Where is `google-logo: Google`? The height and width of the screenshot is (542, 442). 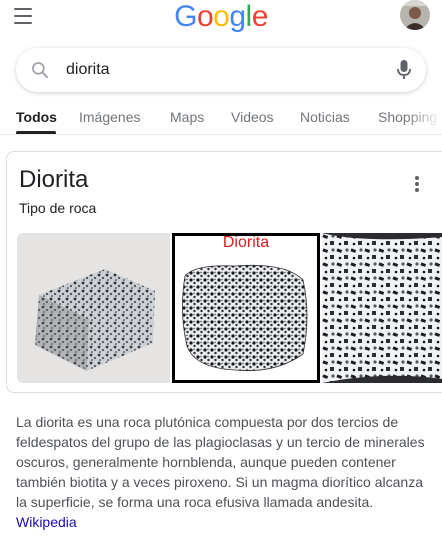
google-logo: Google is located at coordinates (221, 17).